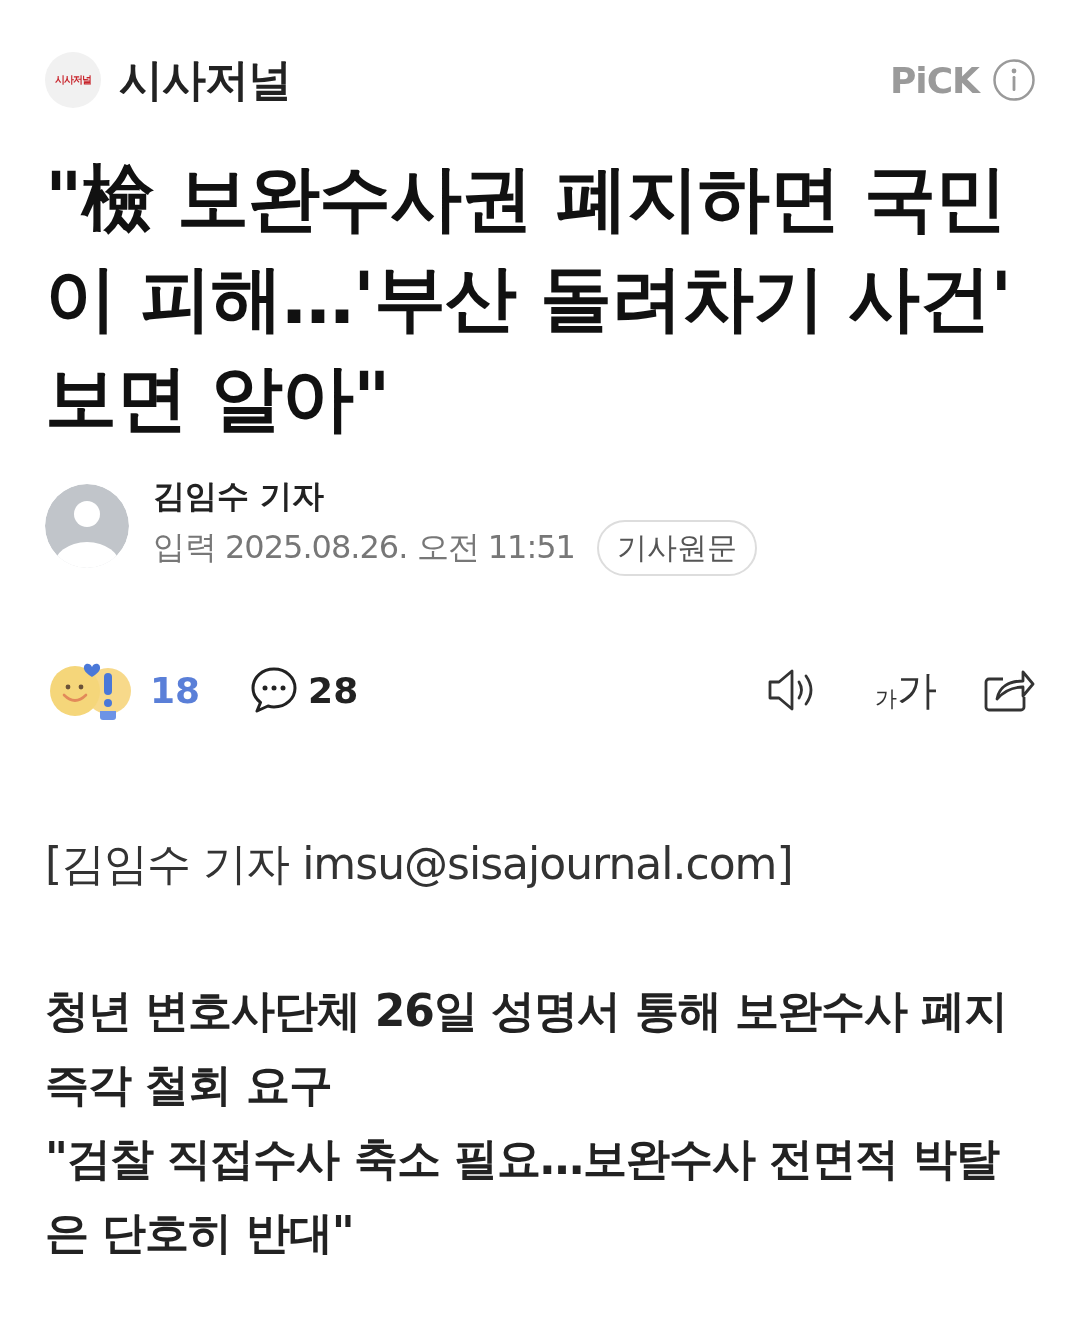 This screenshot has height=1319, width=1080. What do you see at coordinates (400, 547) in the screenshot?
I see `publish-date: 2025.08.26. 오전 11:51` at bounding box center [400, 547].